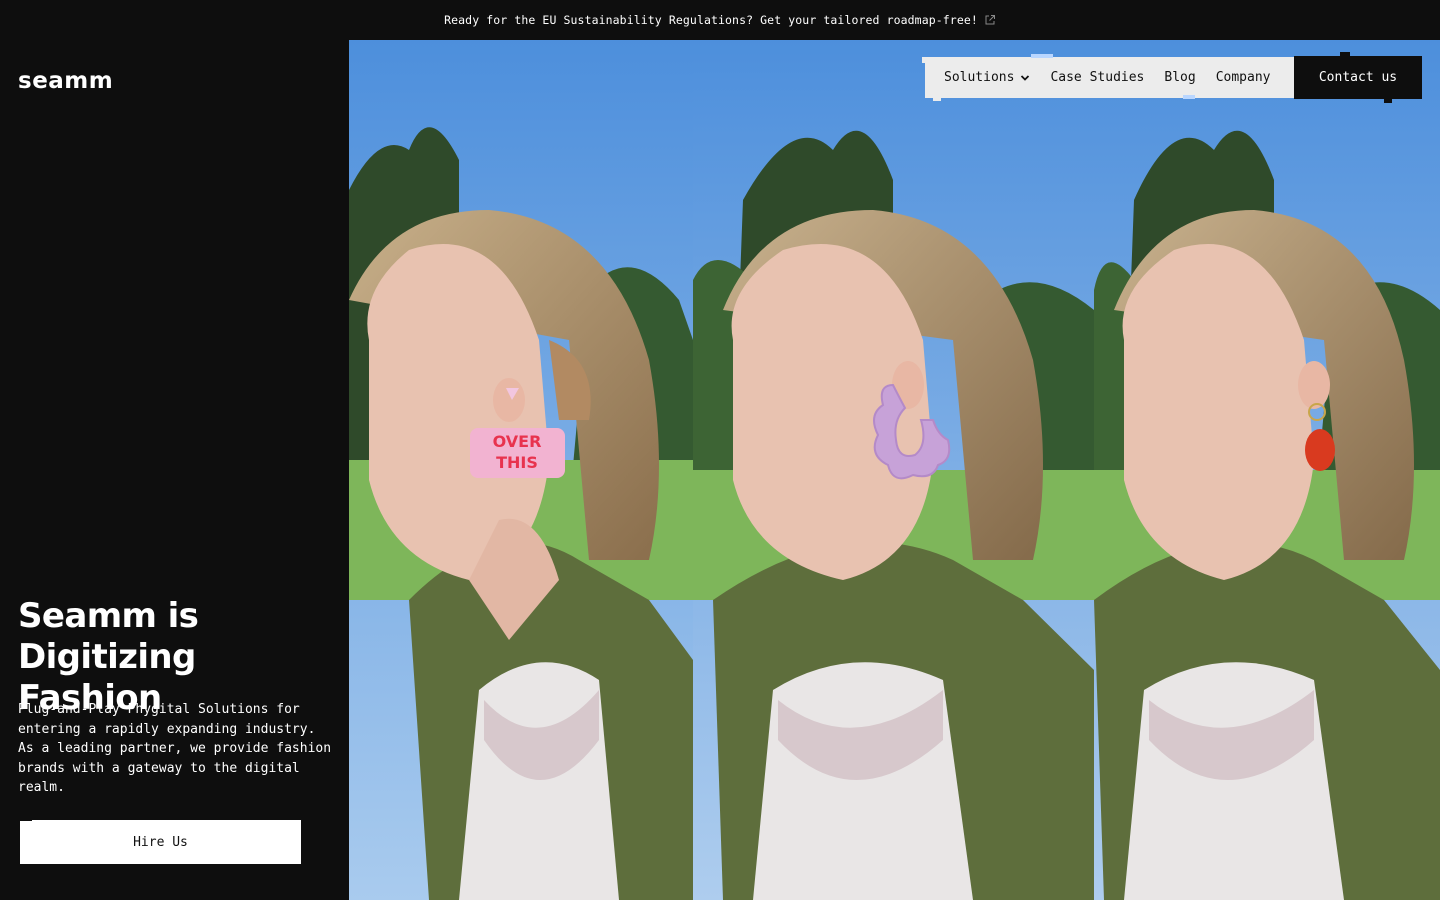 The height and width of the screenshot is (900, 1440). What do you see at coordinates (65, 81) in the screenshot?
I see `seamm-logo: seamm` at bounding box center [65, 81].